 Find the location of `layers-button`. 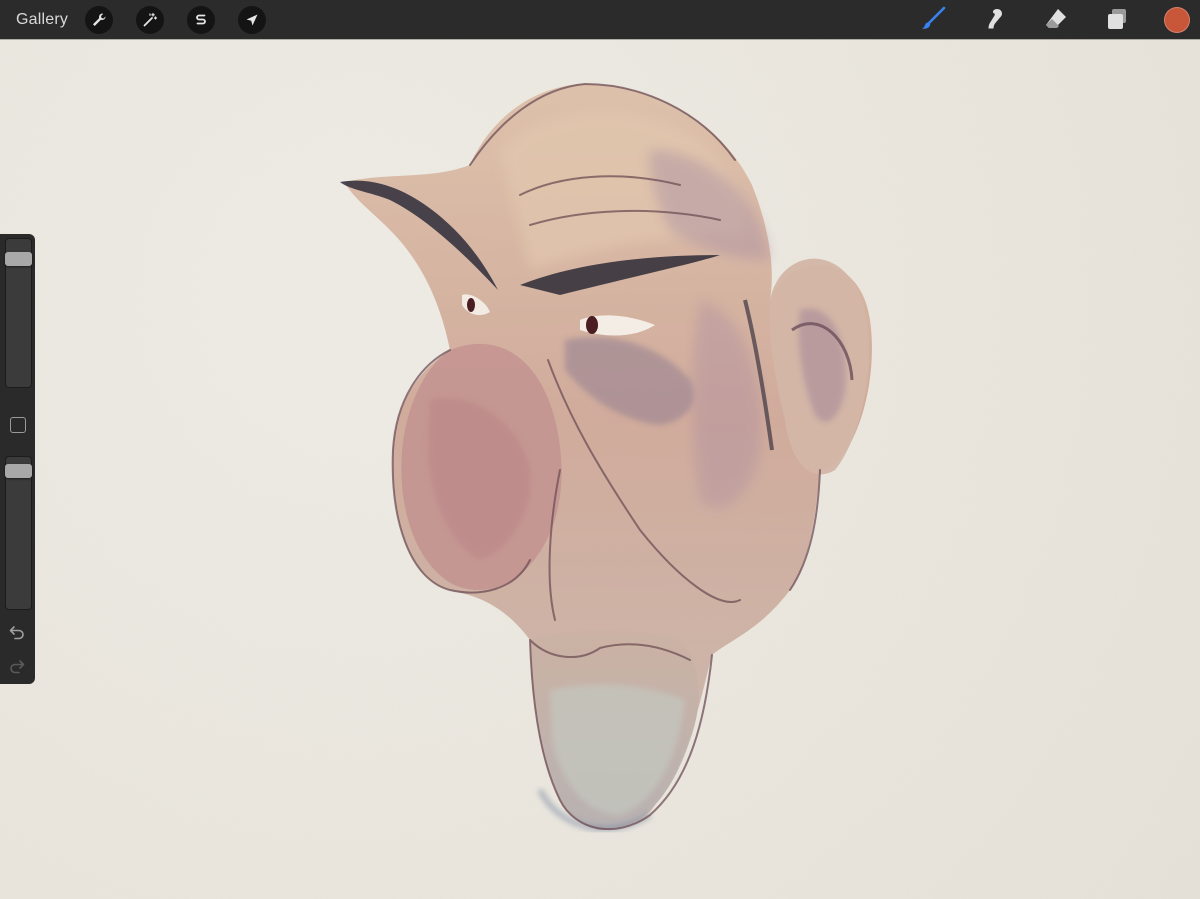

layers-button is located at coordinates (1117, 19).